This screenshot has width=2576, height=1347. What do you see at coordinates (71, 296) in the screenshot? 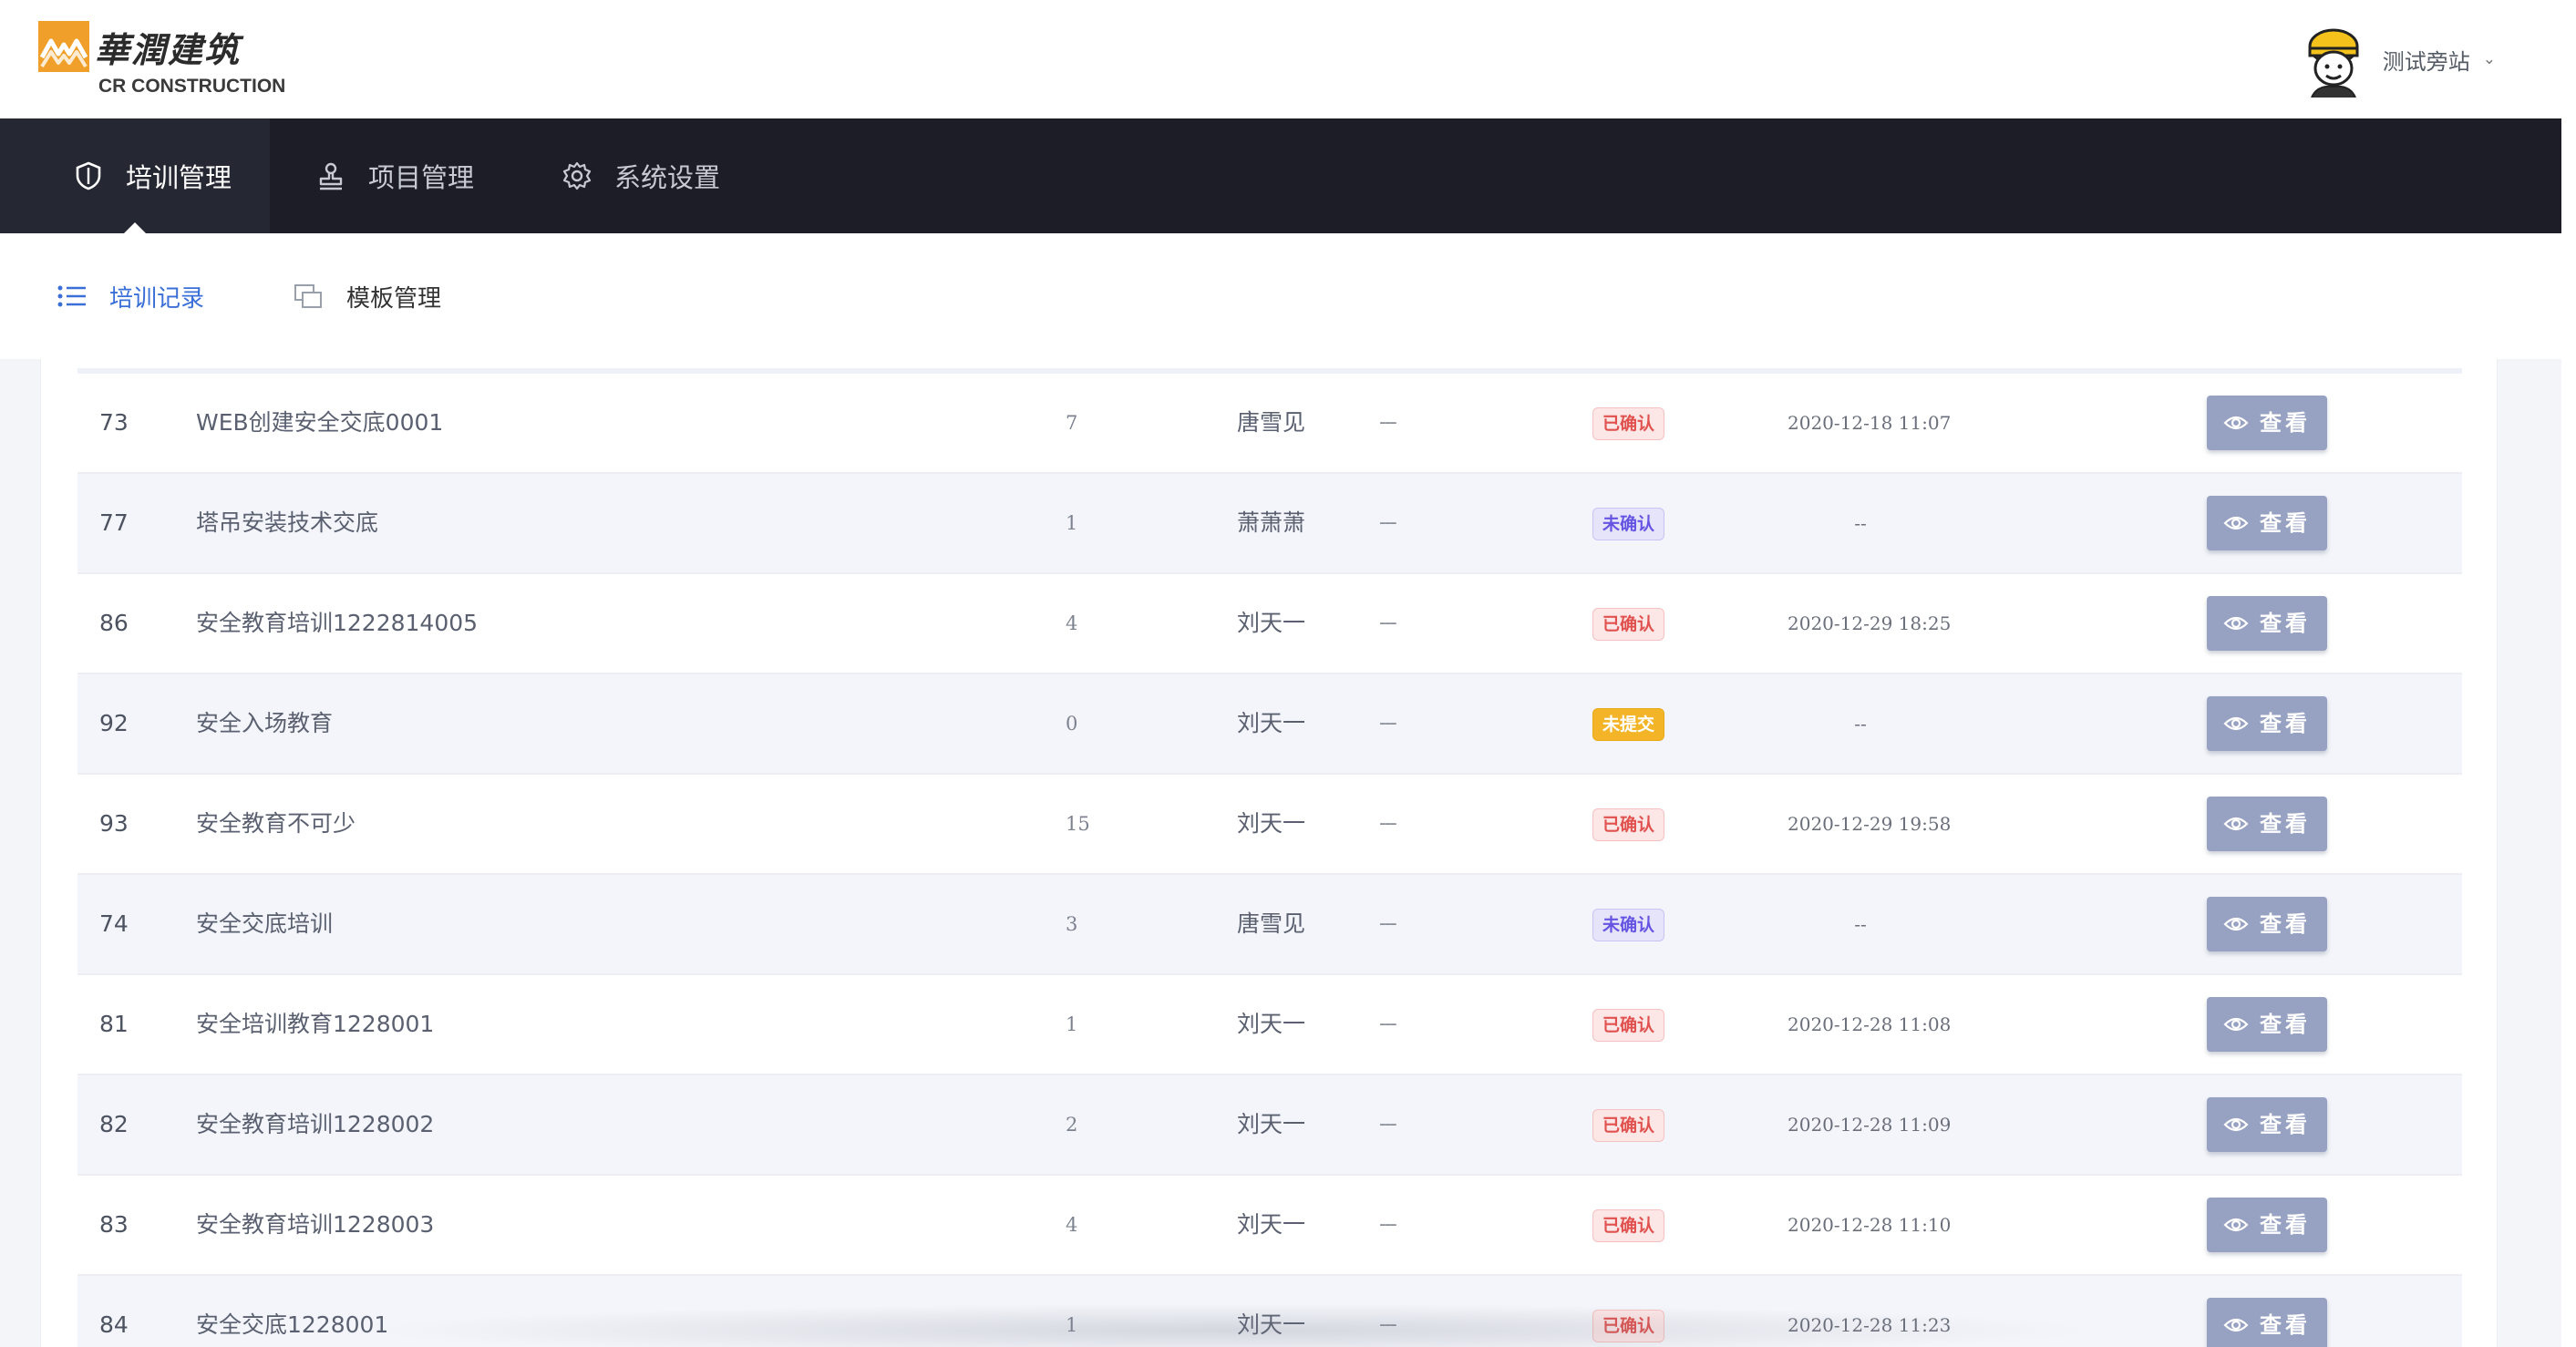
I see `list-icon` at bounding box center [71, 296].